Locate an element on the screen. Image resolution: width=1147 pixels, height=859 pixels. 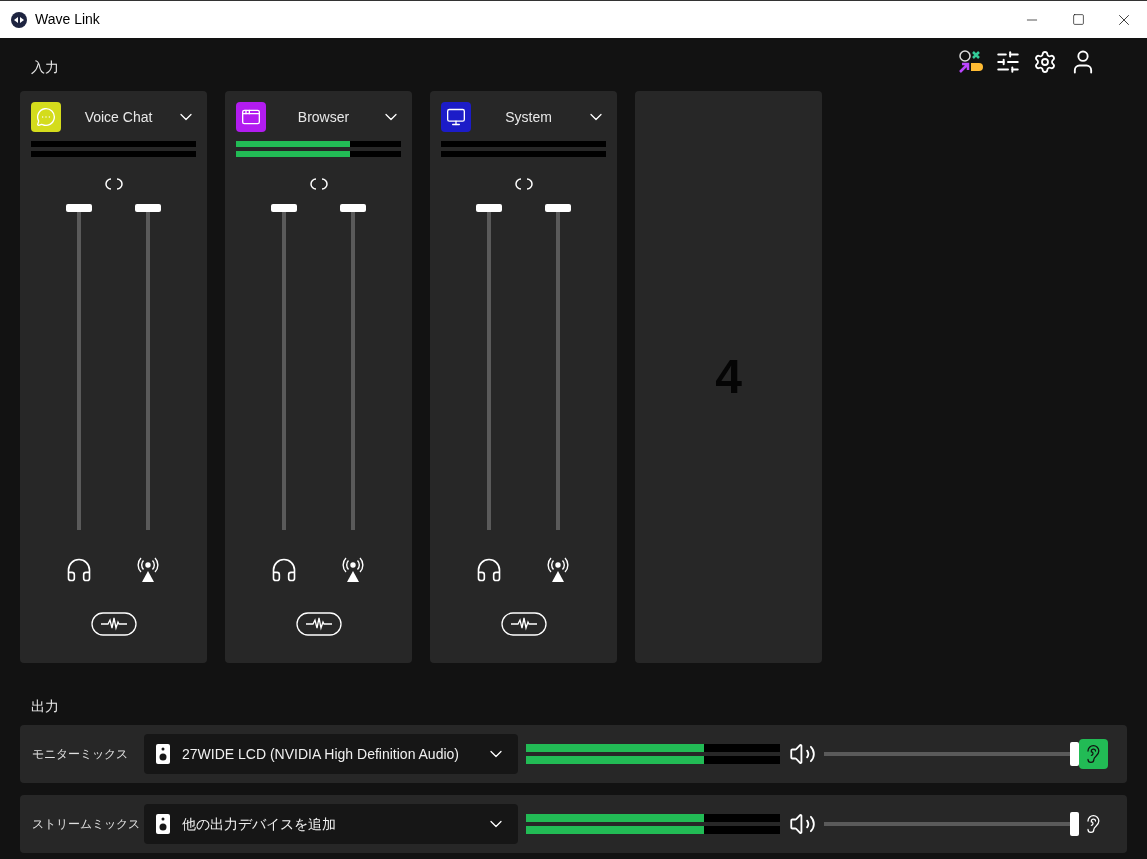
device-name: 他の出力デバイスを追加 is located at coordinates (259, 824).